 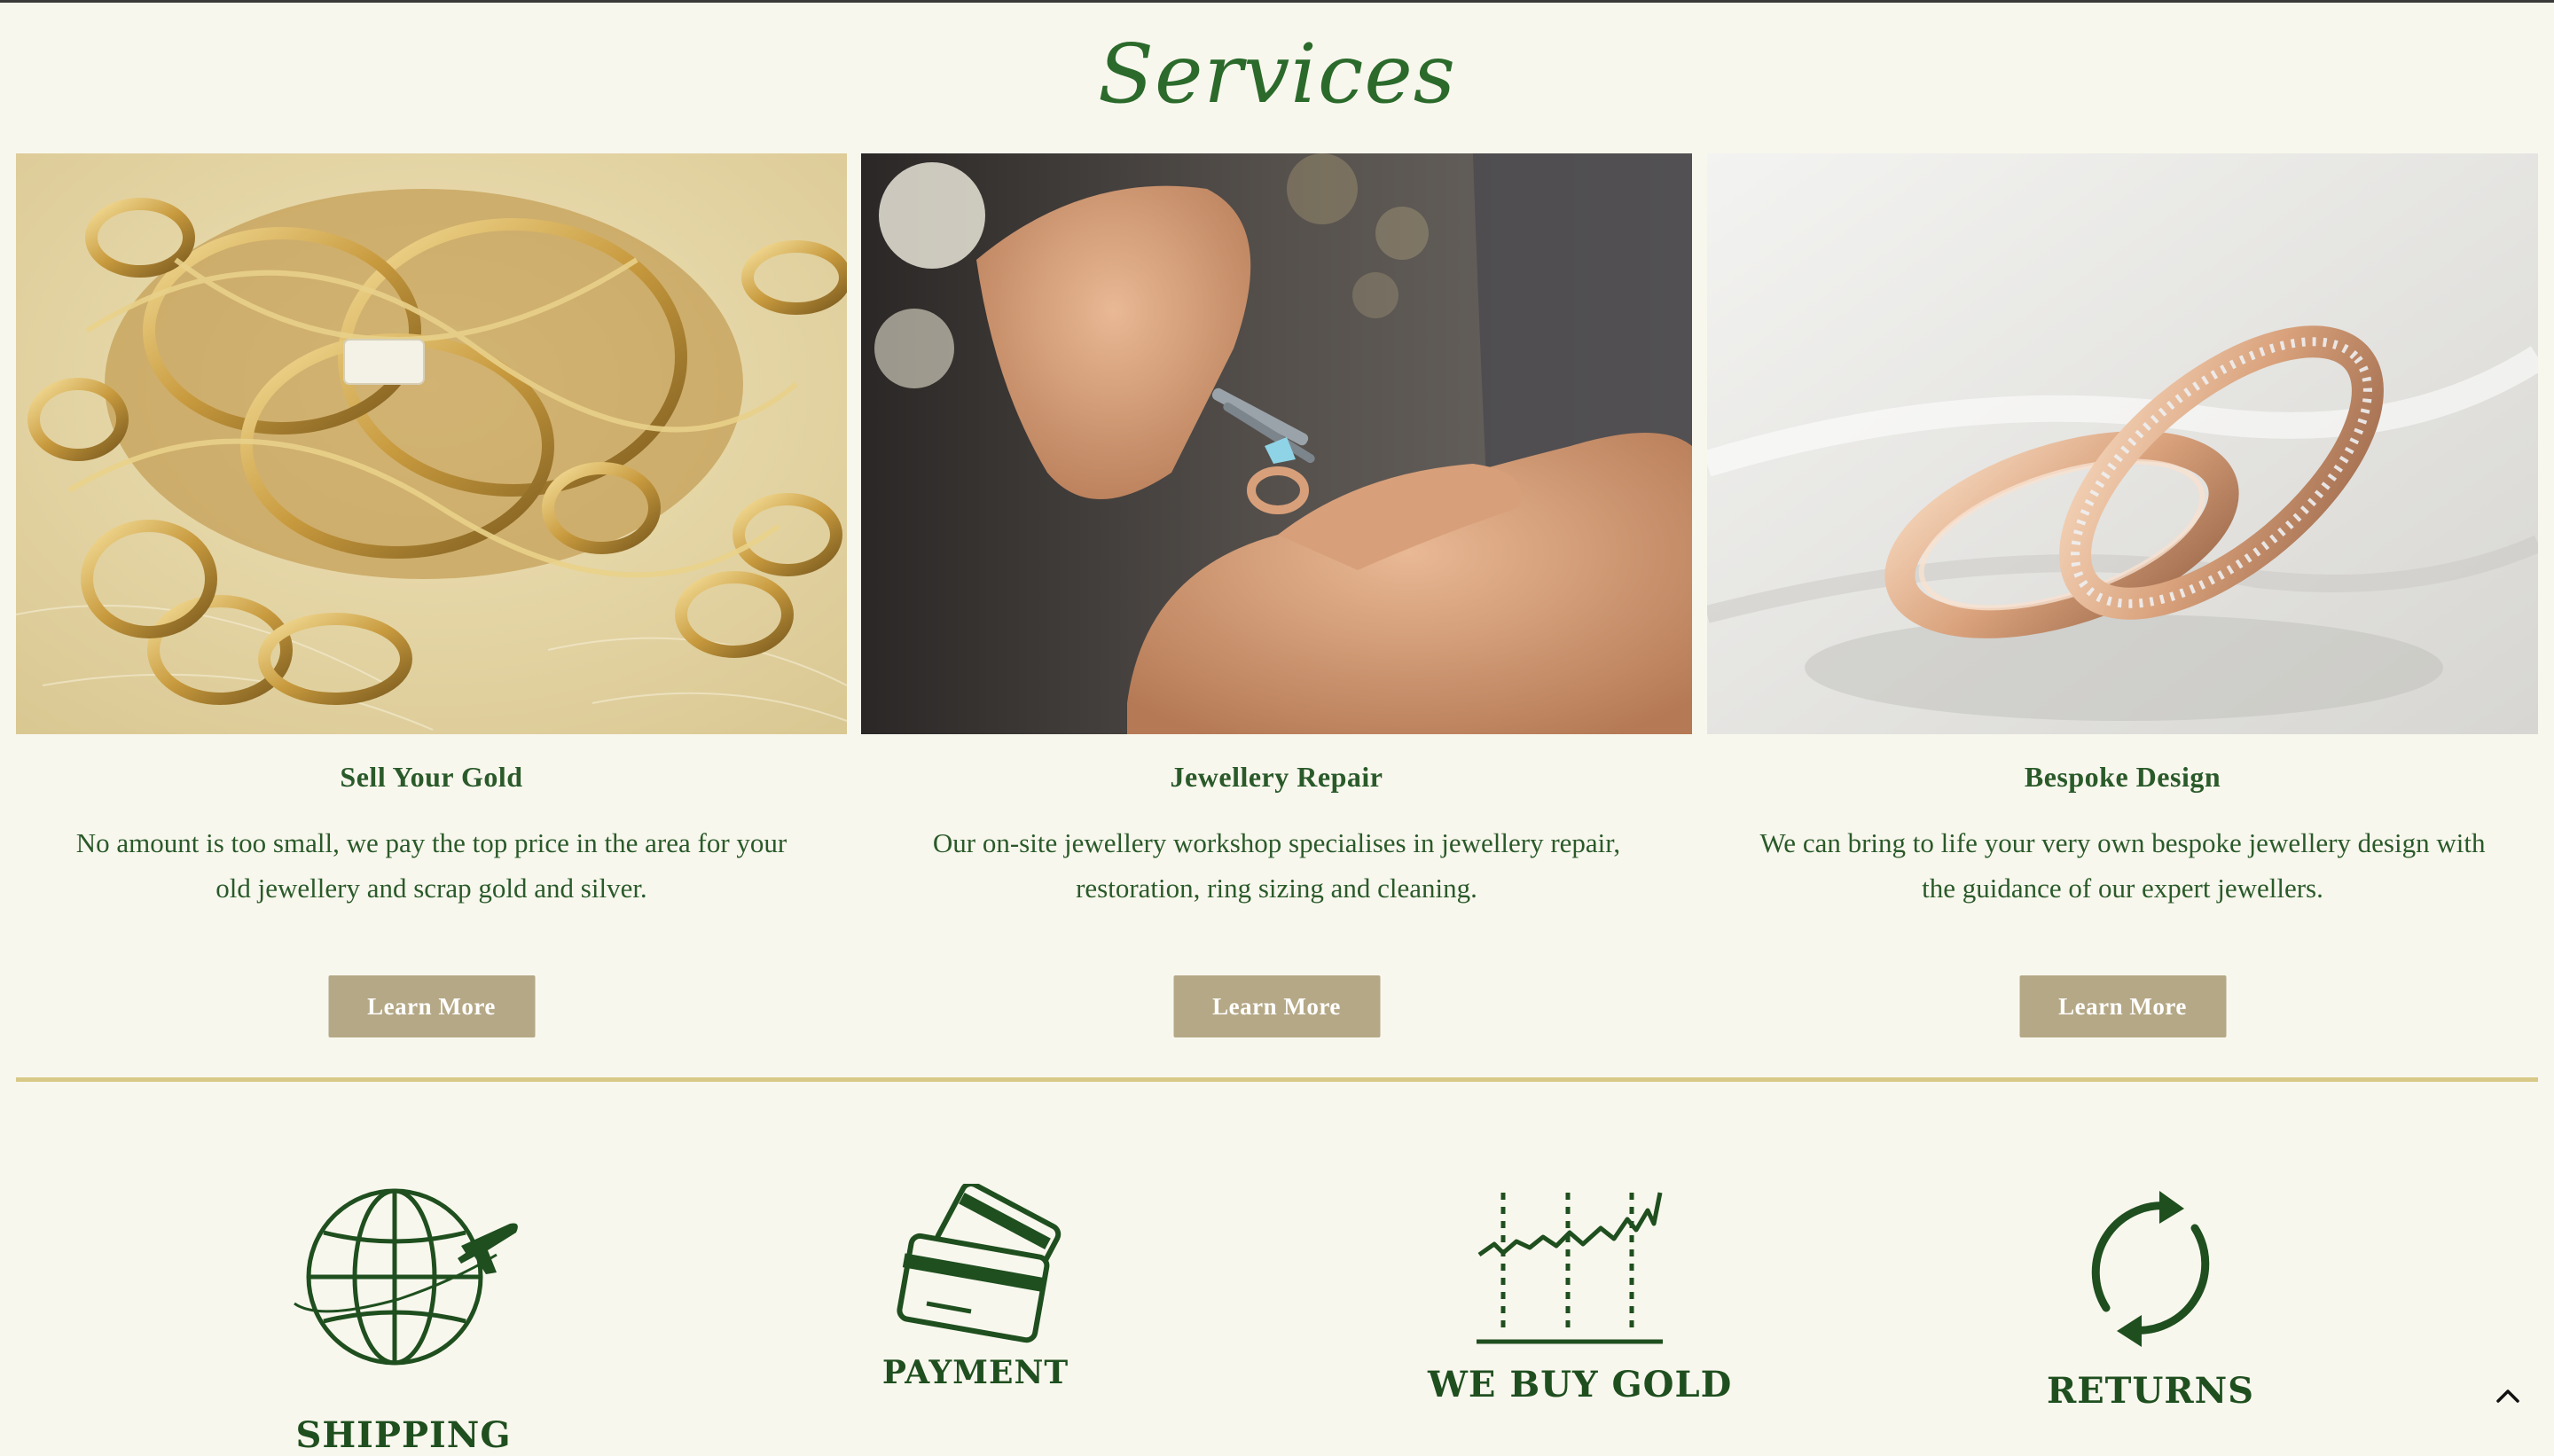 I want to click on scroll-to-top-button, so click(x=2508, y=1396).